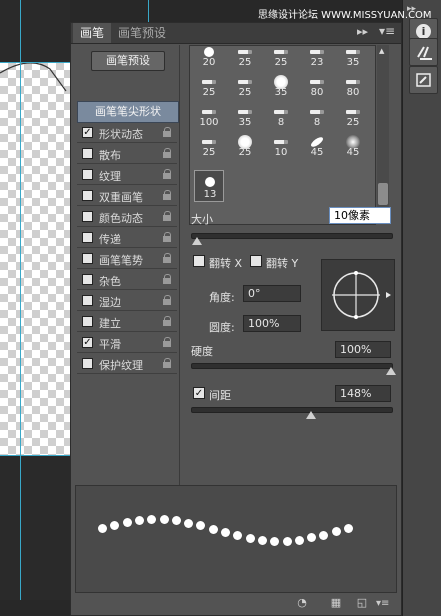  Describe the element at coordinates (199, 393) in the screenshot. I see `spacing-checkbox: ✓` at that location.